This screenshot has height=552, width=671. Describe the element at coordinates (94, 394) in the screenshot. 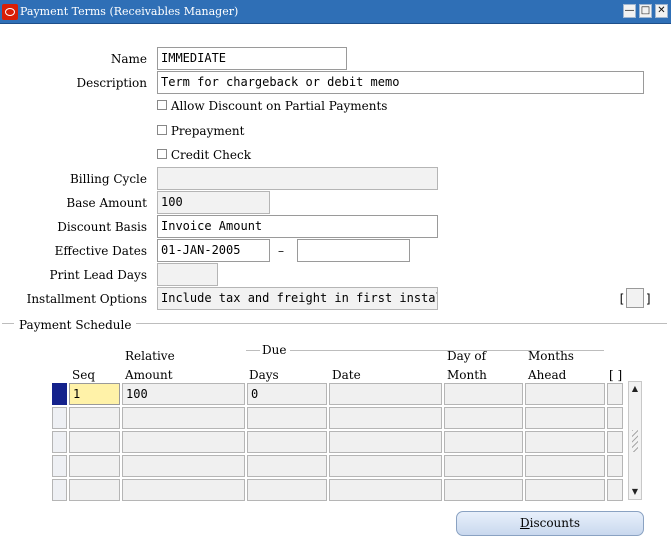

I see `seq-cell: 1` at that location.